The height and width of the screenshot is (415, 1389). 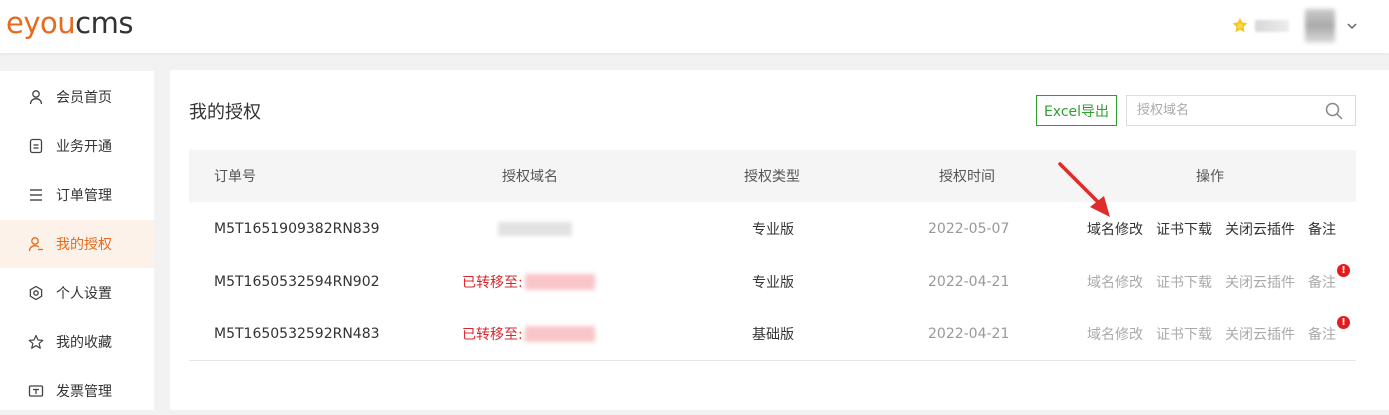 What do you see at coordinates (36, 97) in the screenshot?
I see `user-icon` at bounding box center [36, 97].